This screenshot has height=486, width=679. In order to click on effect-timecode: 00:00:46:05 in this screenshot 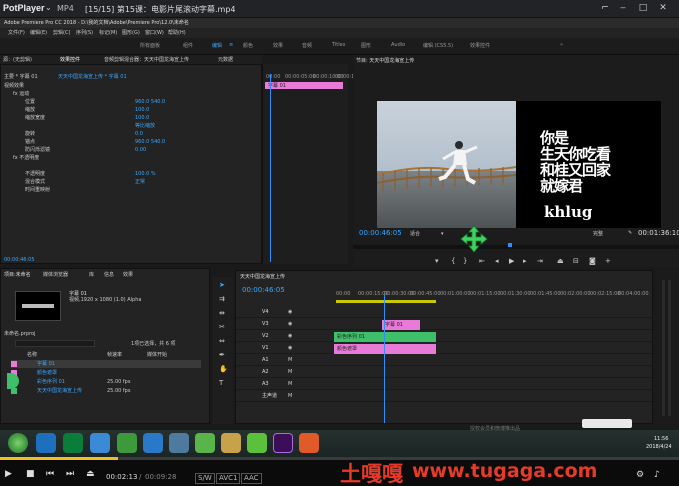, I will do `click(19, 260)`.